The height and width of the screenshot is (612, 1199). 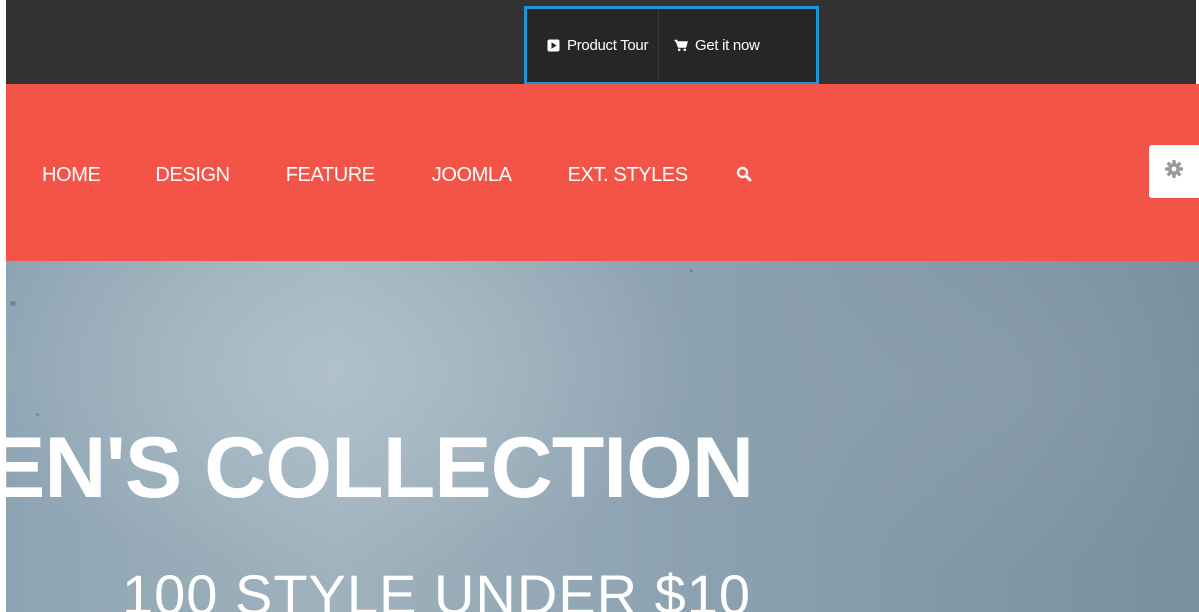 What do you see at coordinates (377, 468) in the screenshot?
I see `hero-title: EN'S COLLECTION` at bounding box center [377, 468].